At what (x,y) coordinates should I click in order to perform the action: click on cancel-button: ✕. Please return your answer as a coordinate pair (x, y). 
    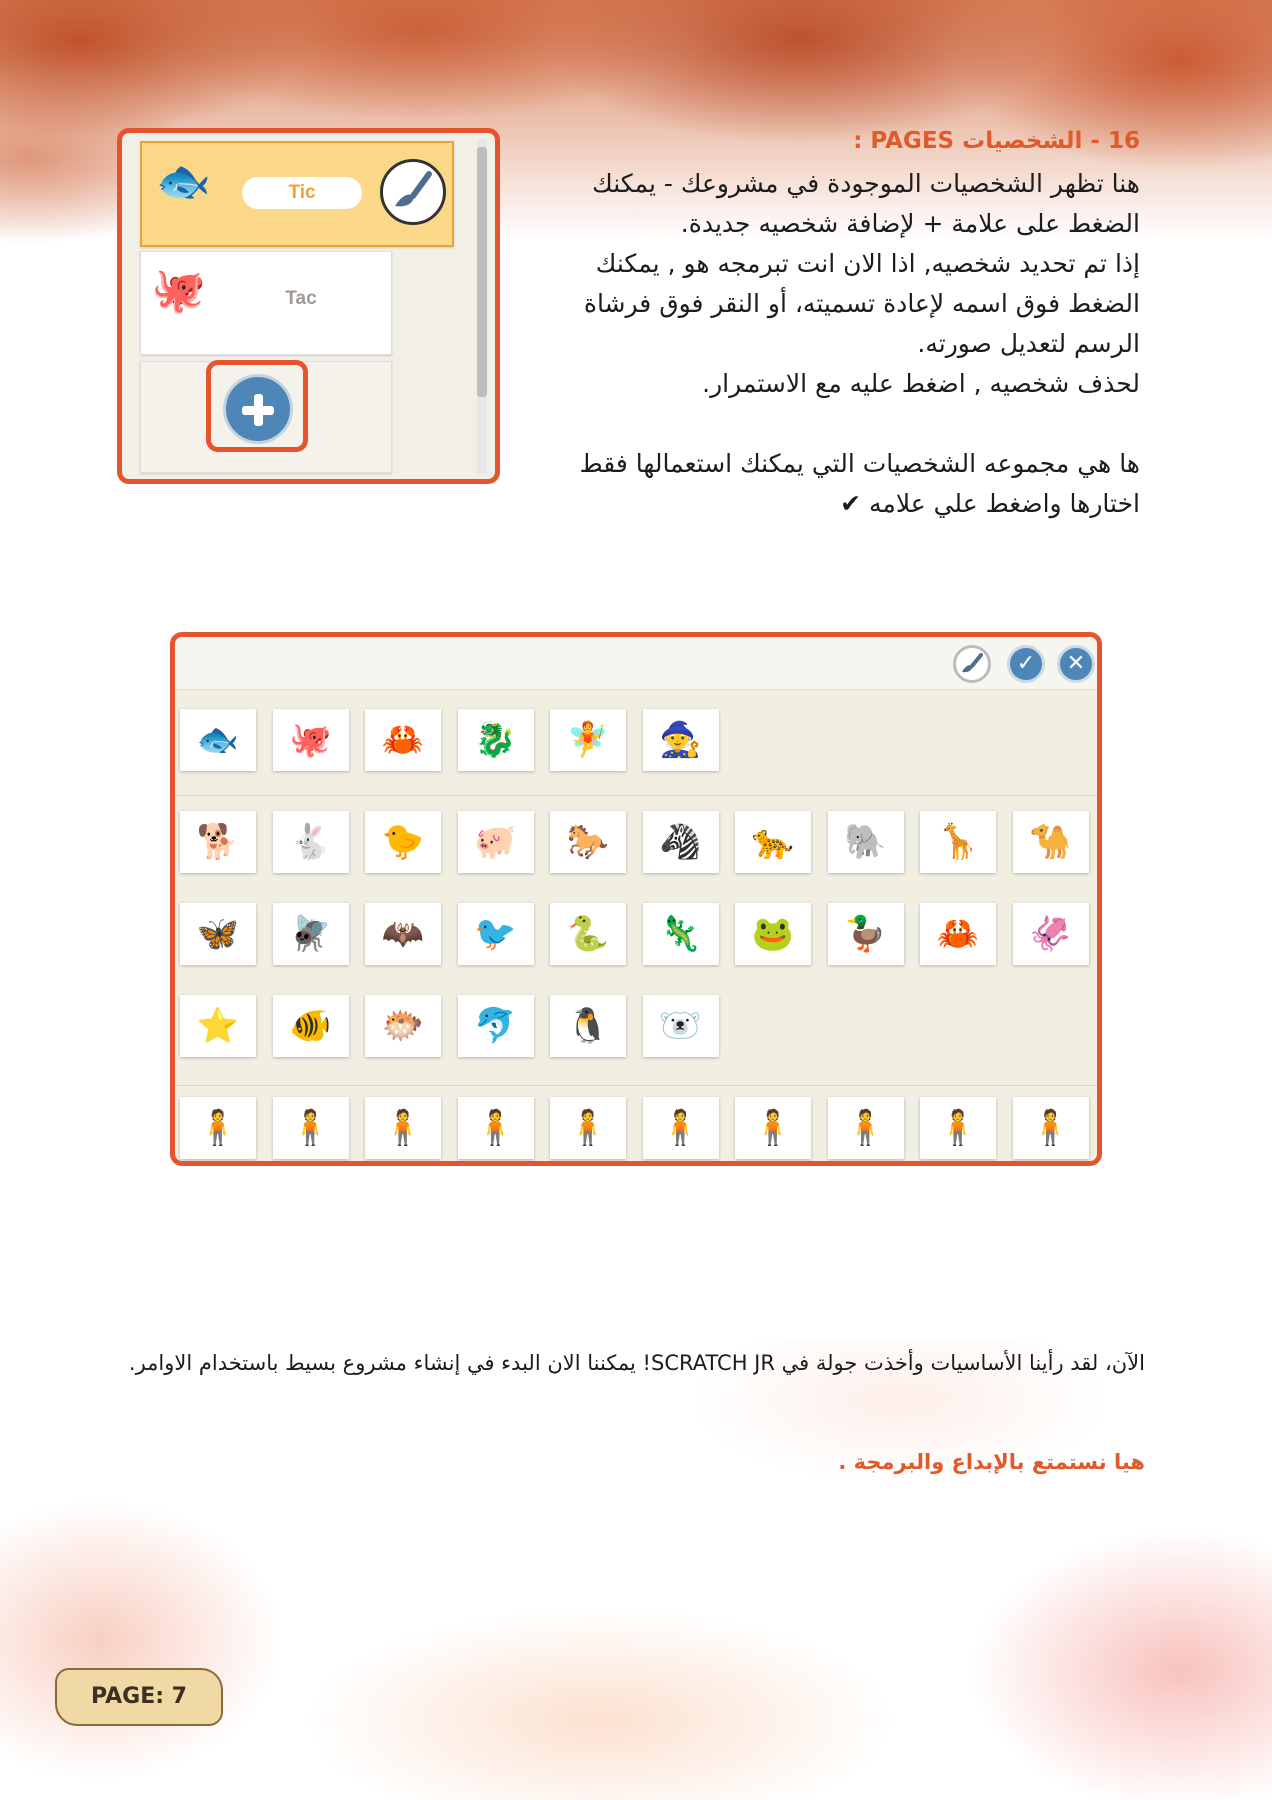
    Looking at the image, I should click on (1076, 664).